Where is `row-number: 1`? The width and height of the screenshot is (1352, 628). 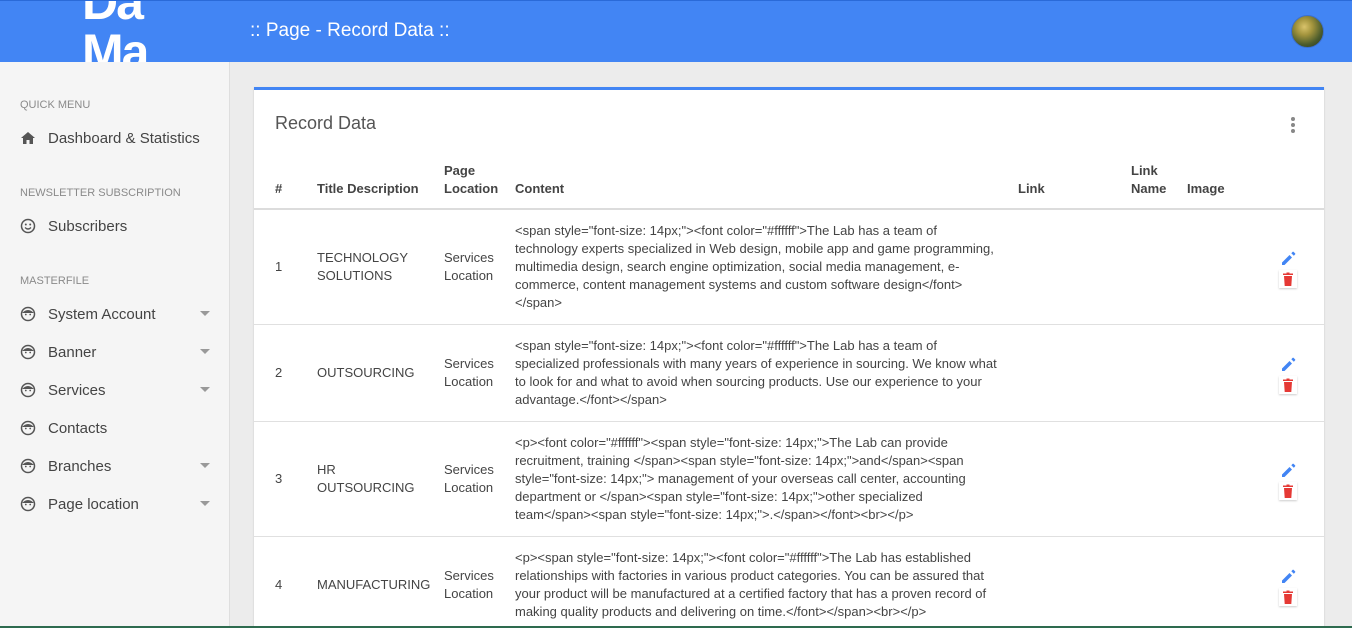 row-number: 1 is located at coordinates (279, 266).